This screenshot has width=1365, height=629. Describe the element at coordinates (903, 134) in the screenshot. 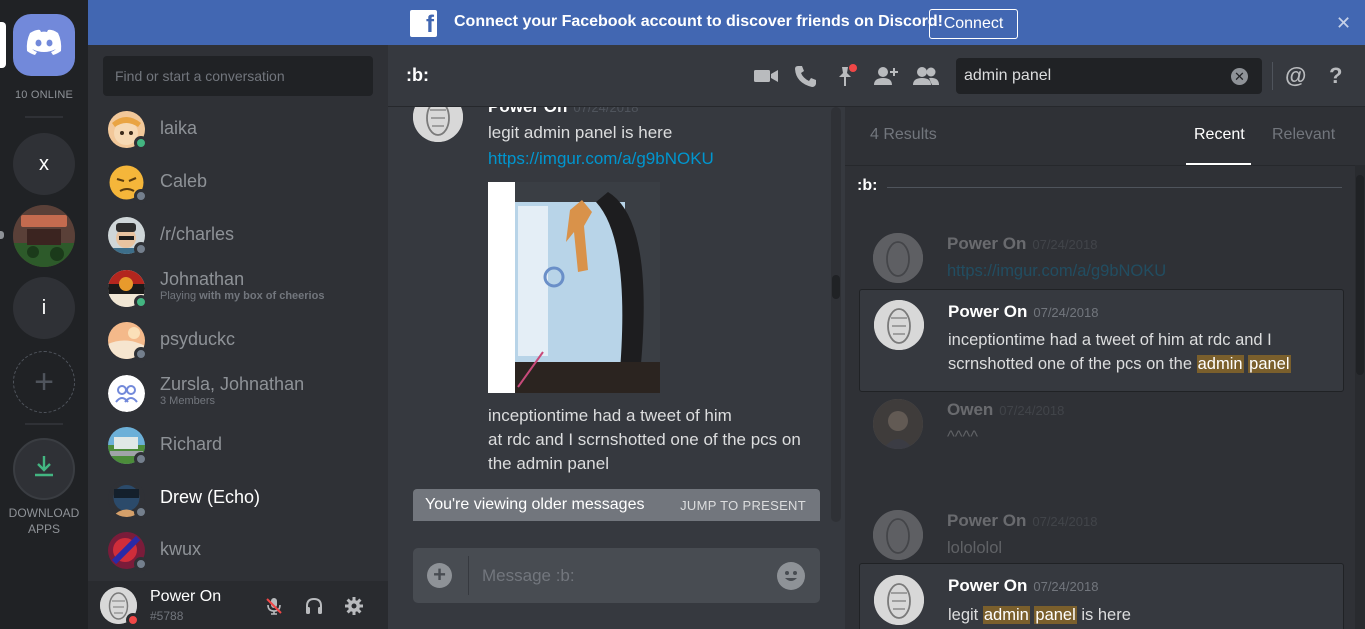

I see `results-count: 4 Results` at that location.